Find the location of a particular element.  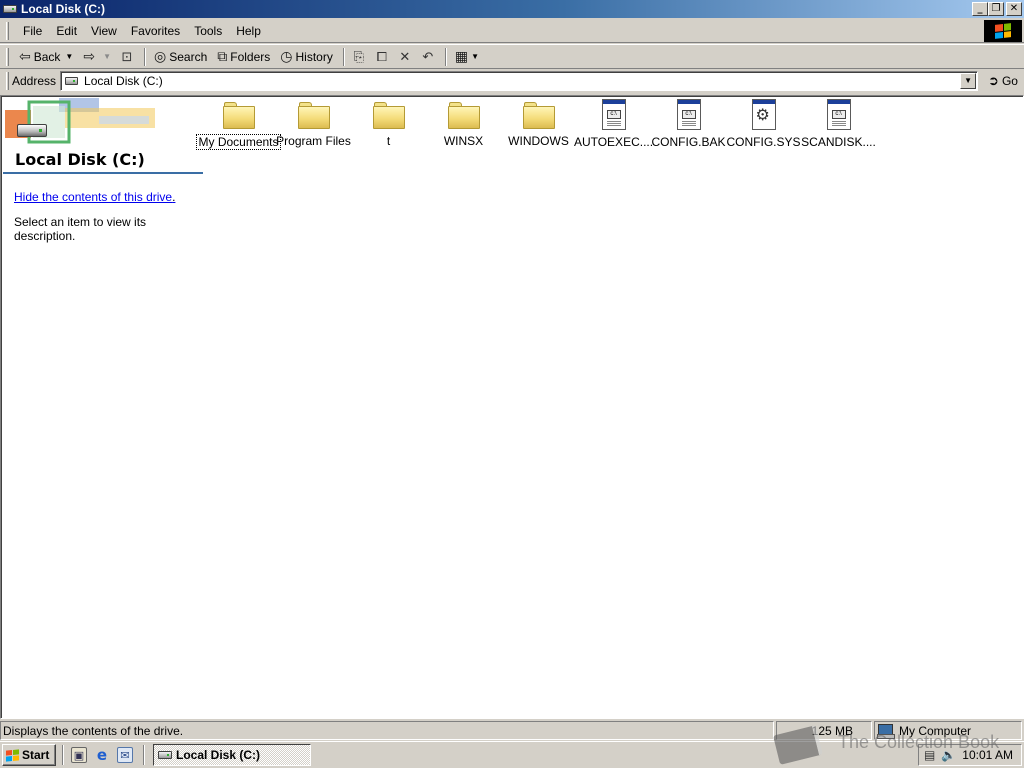

taskbar-window-local-disk: Local Disk (C:) is located at coordinates (232, 755).